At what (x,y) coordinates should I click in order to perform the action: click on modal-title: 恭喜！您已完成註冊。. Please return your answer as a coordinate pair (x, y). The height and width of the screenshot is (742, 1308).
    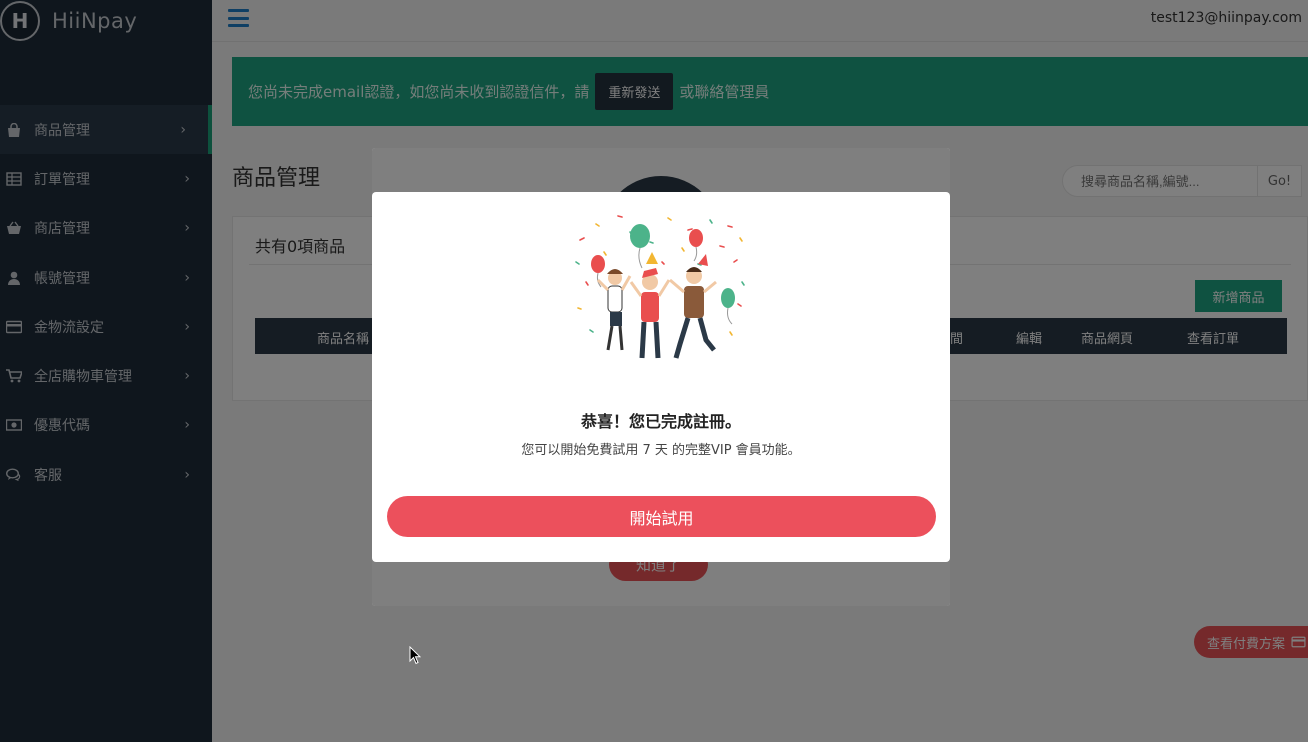
    Looking at the image, I should click on (660, 421).